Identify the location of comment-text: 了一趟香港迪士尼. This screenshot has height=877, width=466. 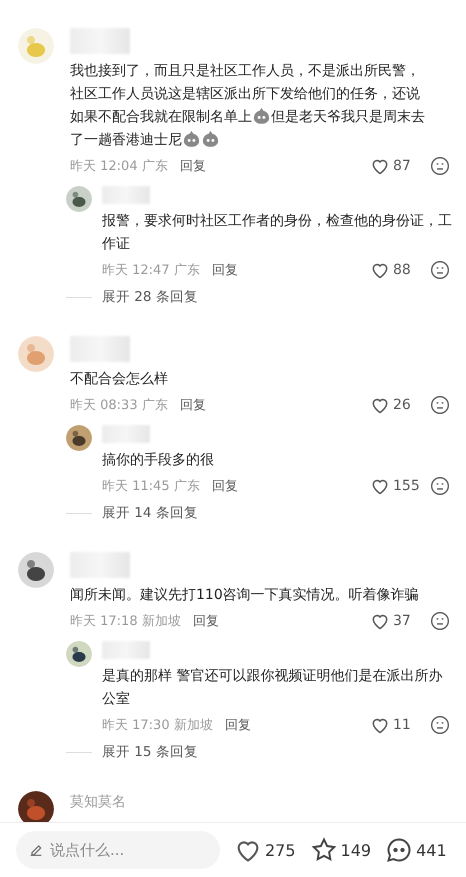
(126, 140).